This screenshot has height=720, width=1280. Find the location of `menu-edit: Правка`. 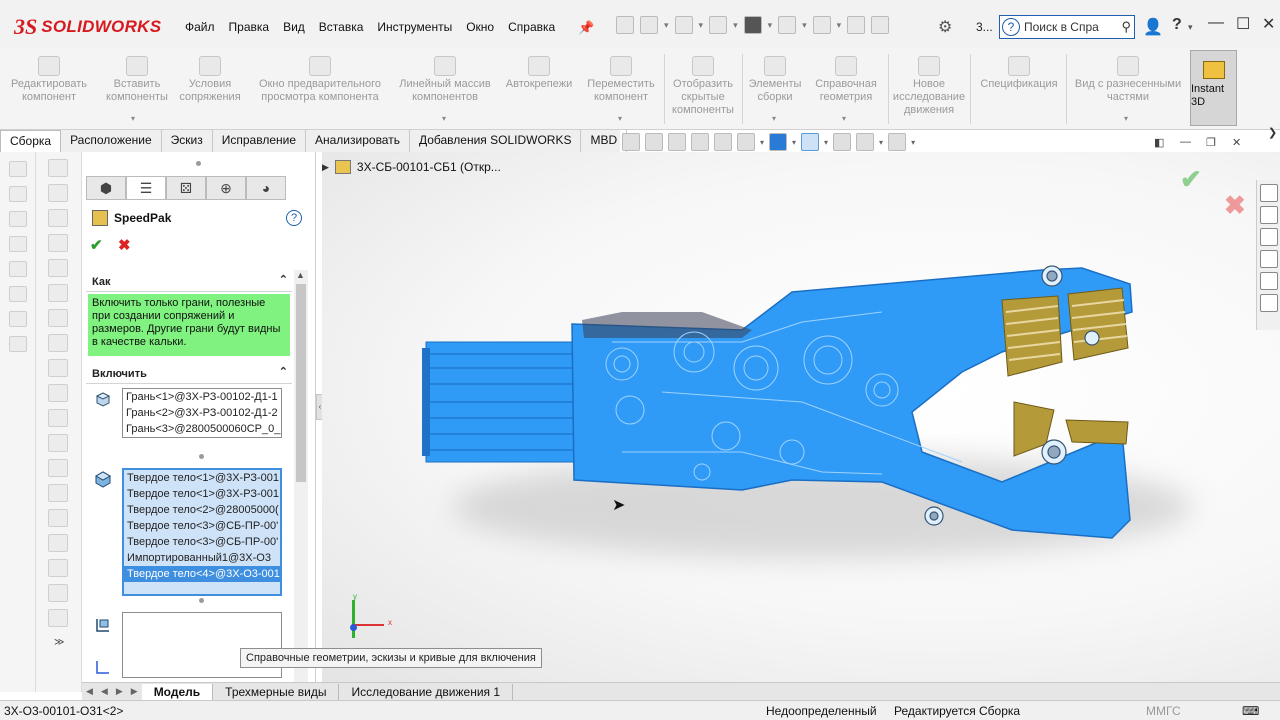

menu-edit: Правка is located at coordinates (249, 27).